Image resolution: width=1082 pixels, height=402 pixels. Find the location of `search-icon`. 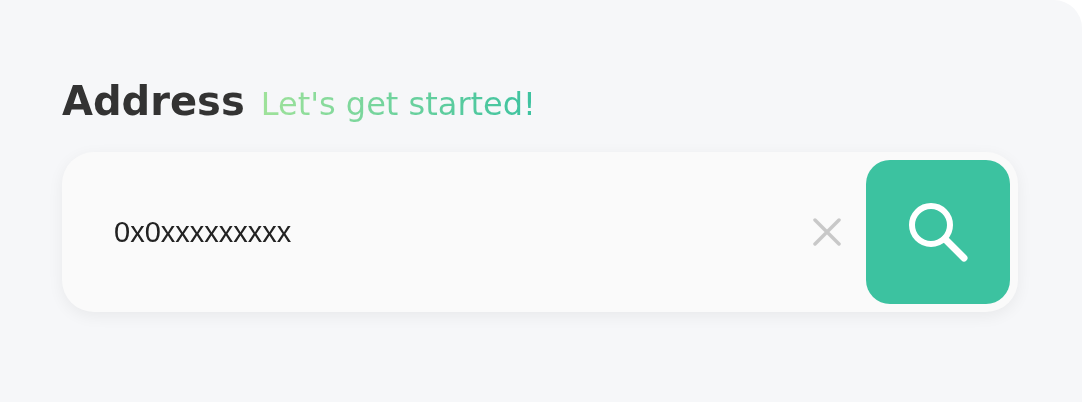

search-icon is located at coordinates (938, 232).